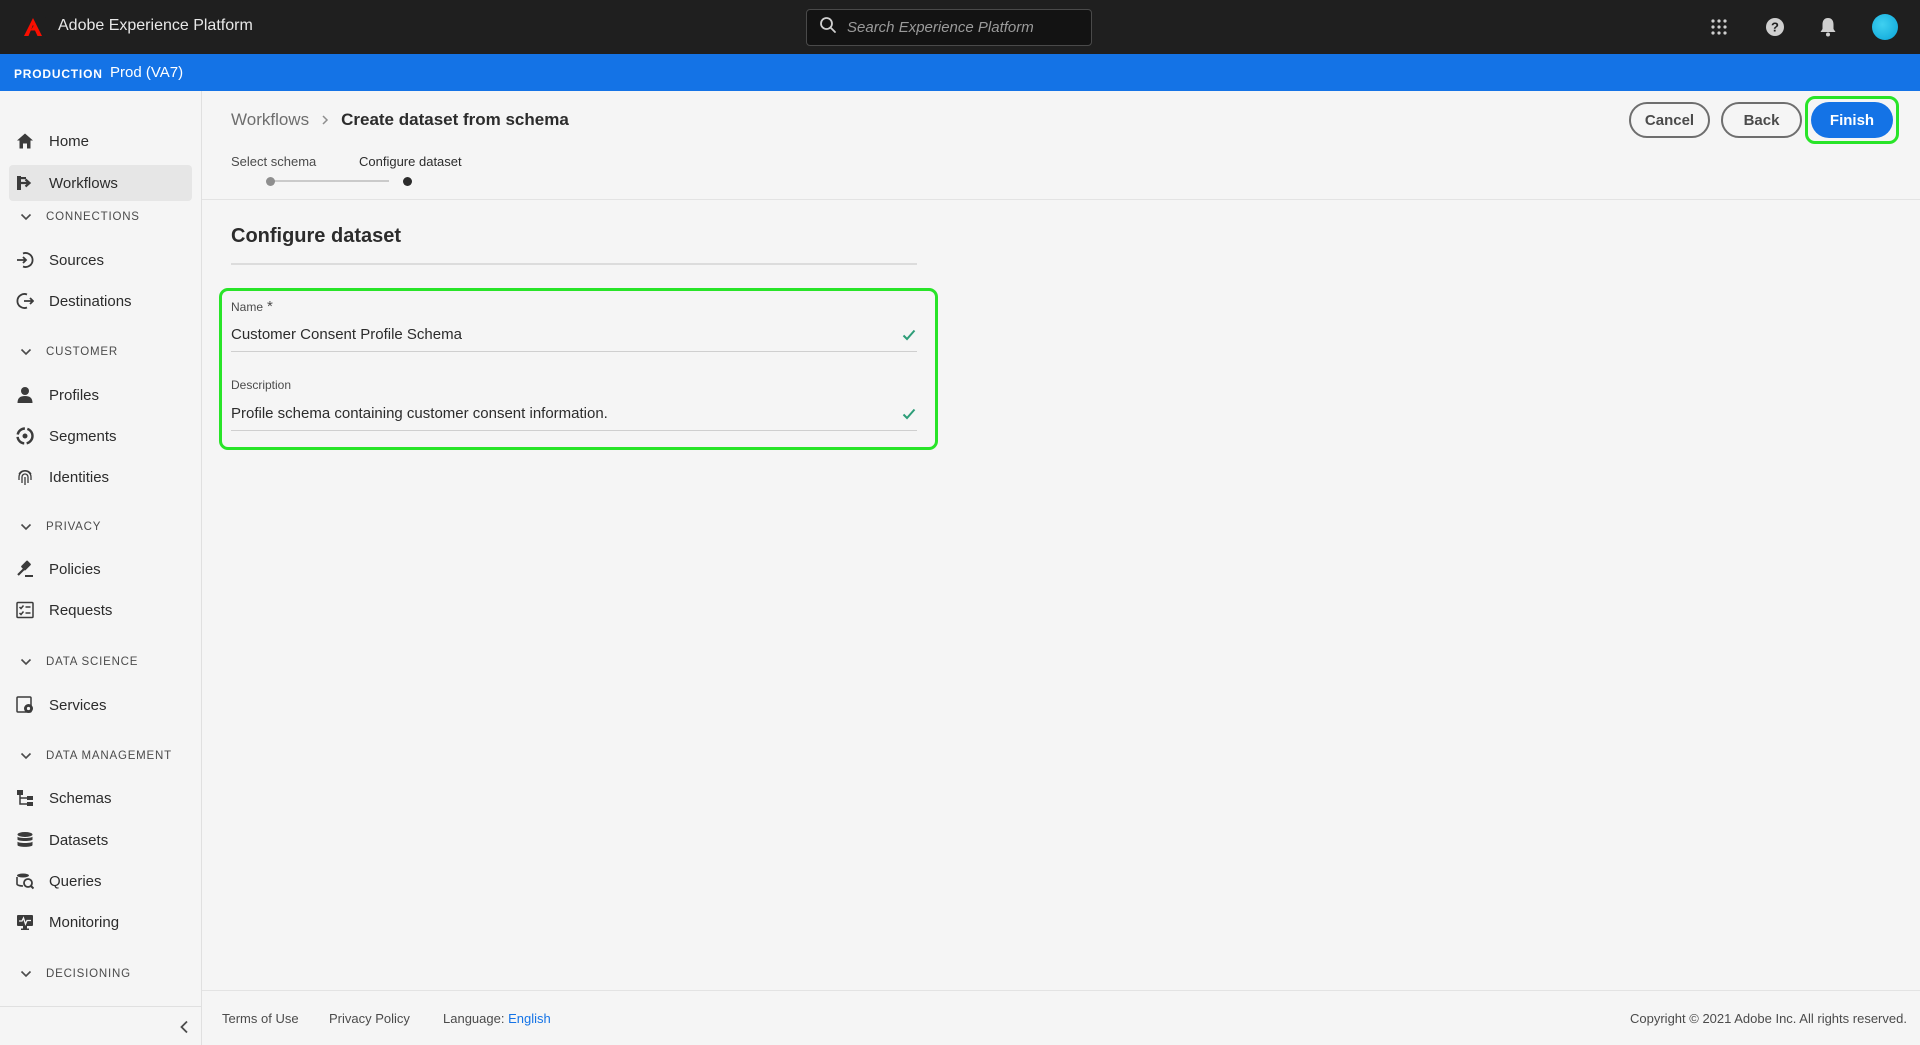 The image size is (1920, 1045). I want to click on search-box, so click(949, 27).